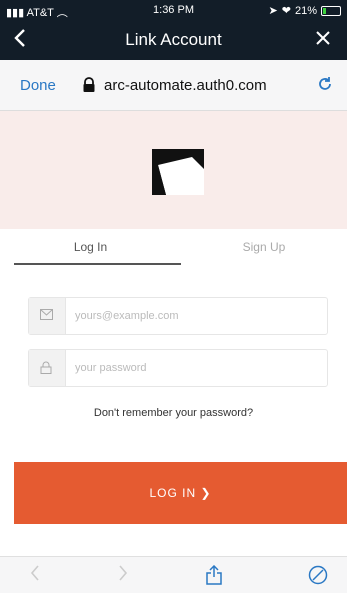  Describe the element at coordinates (123, 573) in the screenshot. I see `chevron-right-icon` at that location.